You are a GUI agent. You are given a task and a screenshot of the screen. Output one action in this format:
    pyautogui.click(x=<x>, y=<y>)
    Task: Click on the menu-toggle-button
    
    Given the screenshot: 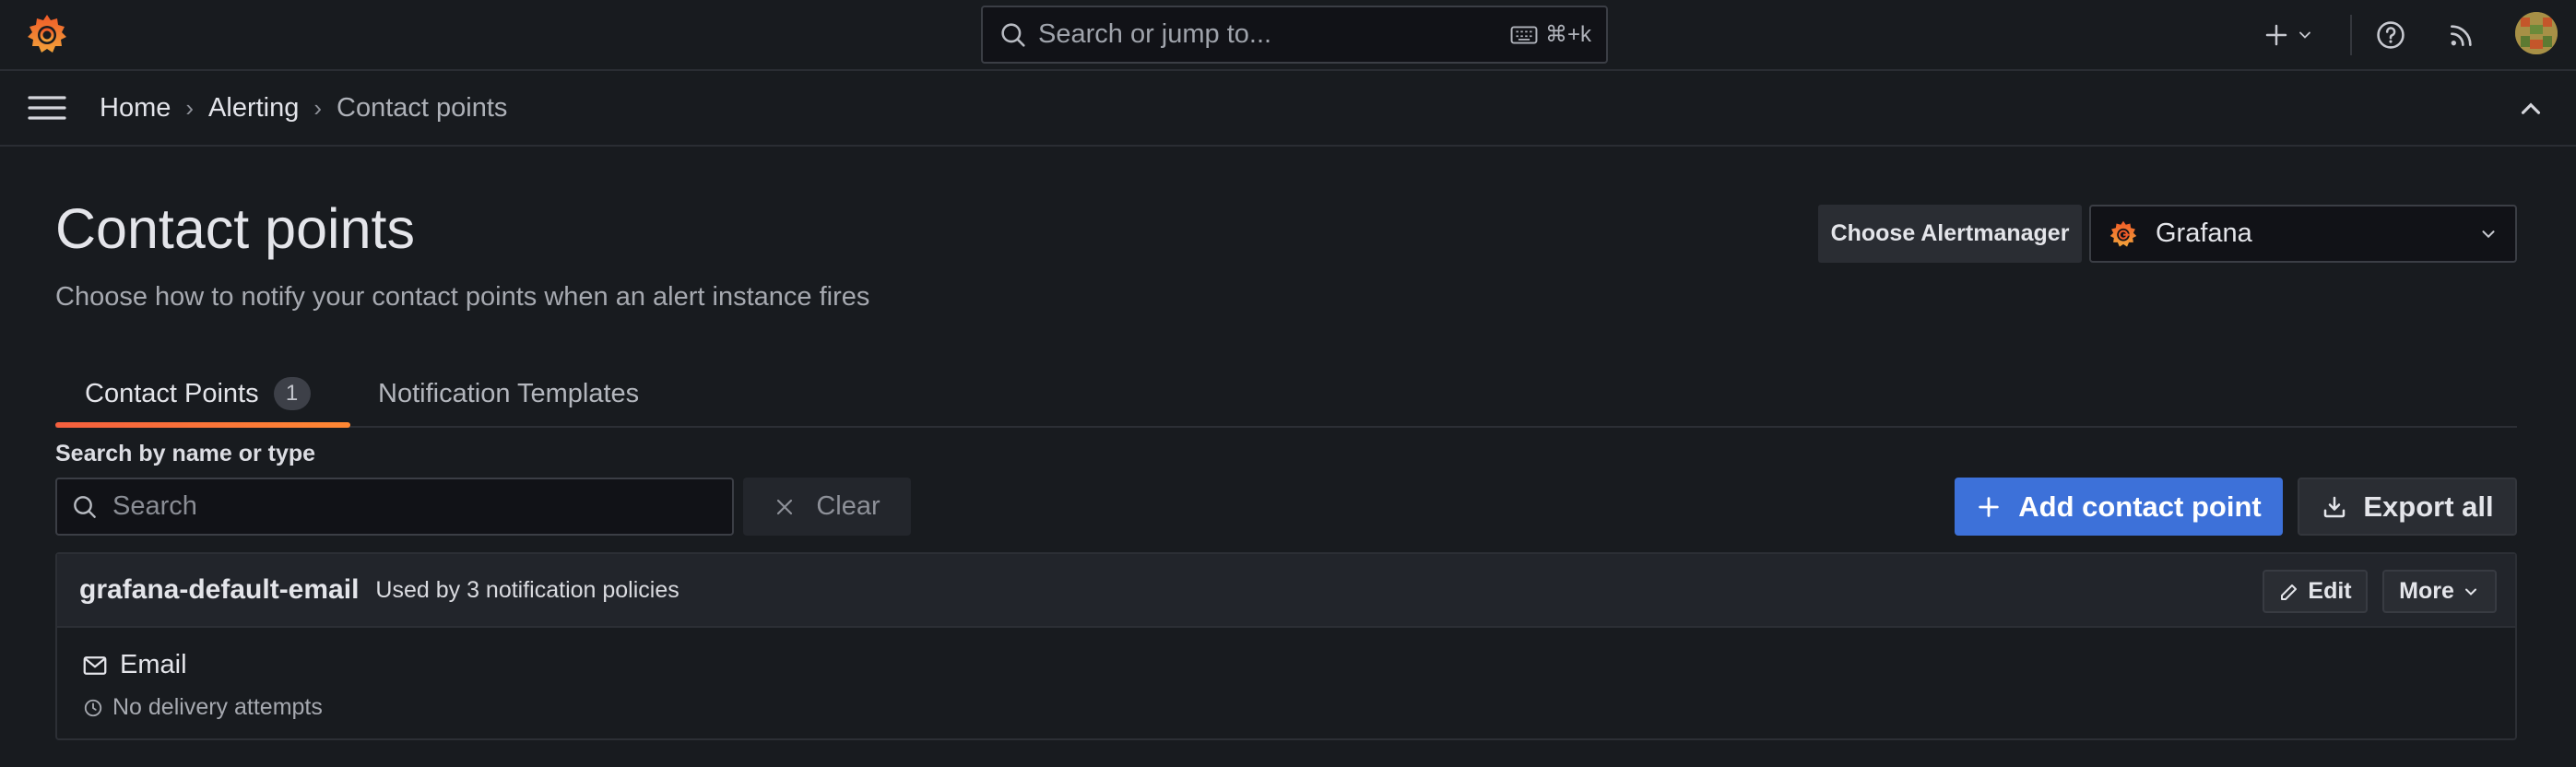 What is the action you would take?
    pyautogui.click(x=47, y=107)
    